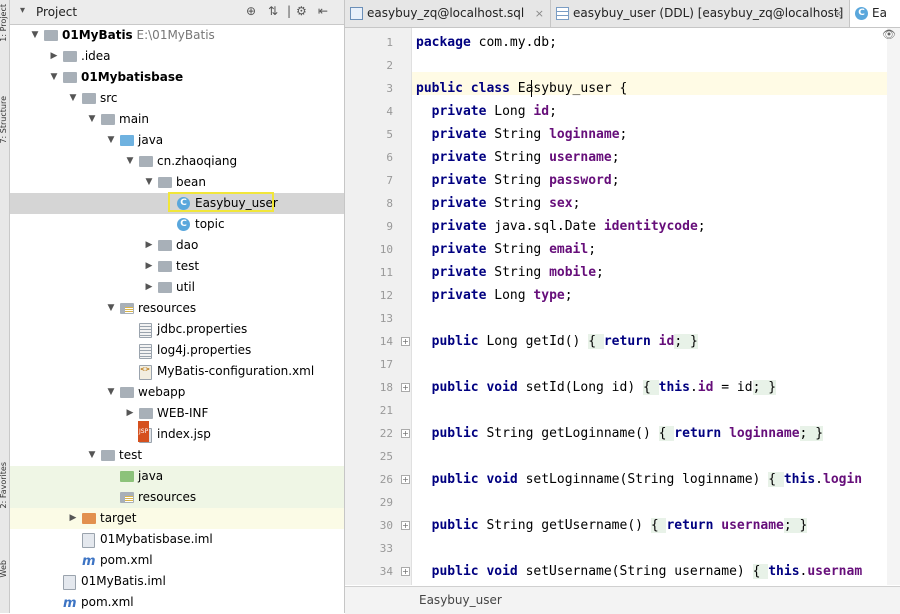 The width and height of the screenshot is (900, 614). I want to click on code-line: private java.sql.Date identitycode;, so click(561, 226).